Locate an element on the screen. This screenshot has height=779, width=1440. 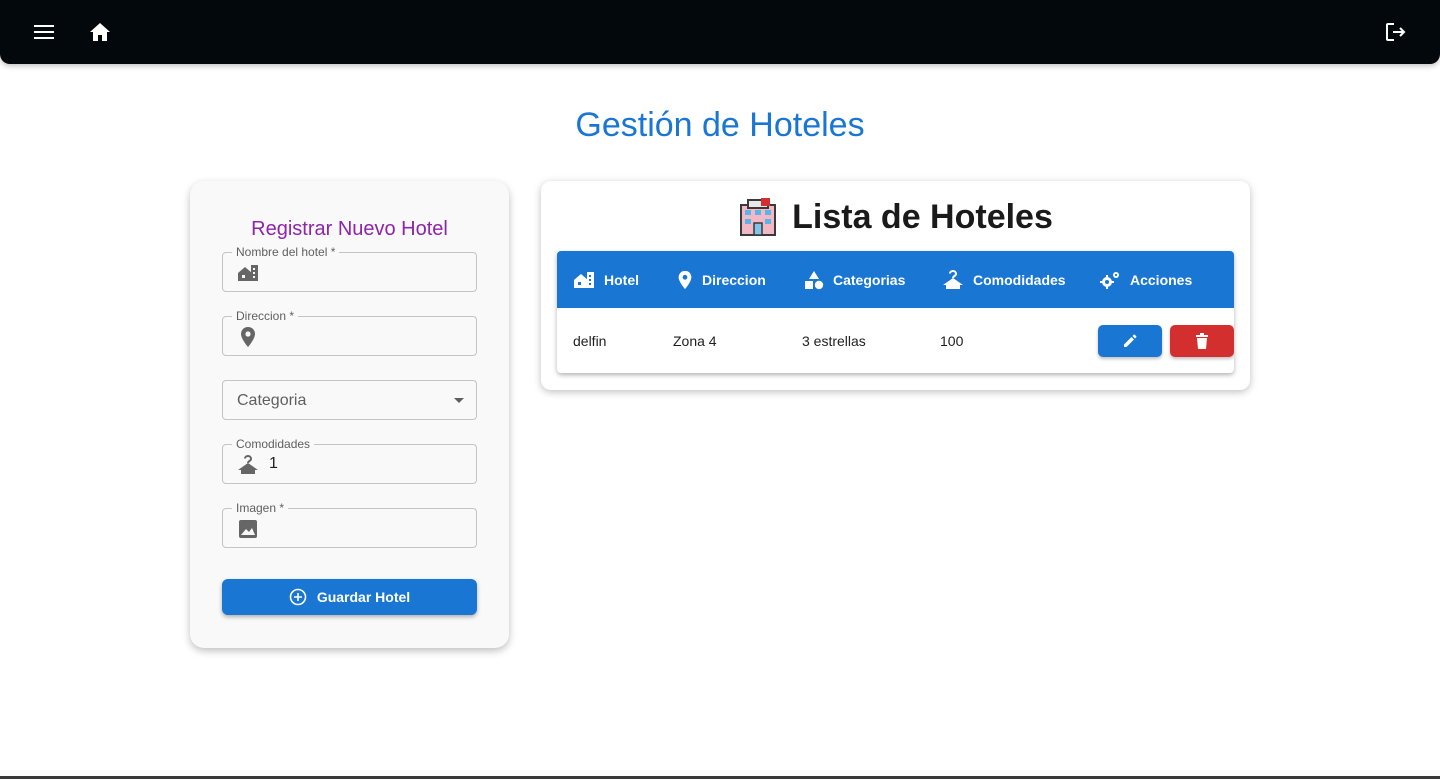
edit-hotel-button is located at coordinates (1130, 341).